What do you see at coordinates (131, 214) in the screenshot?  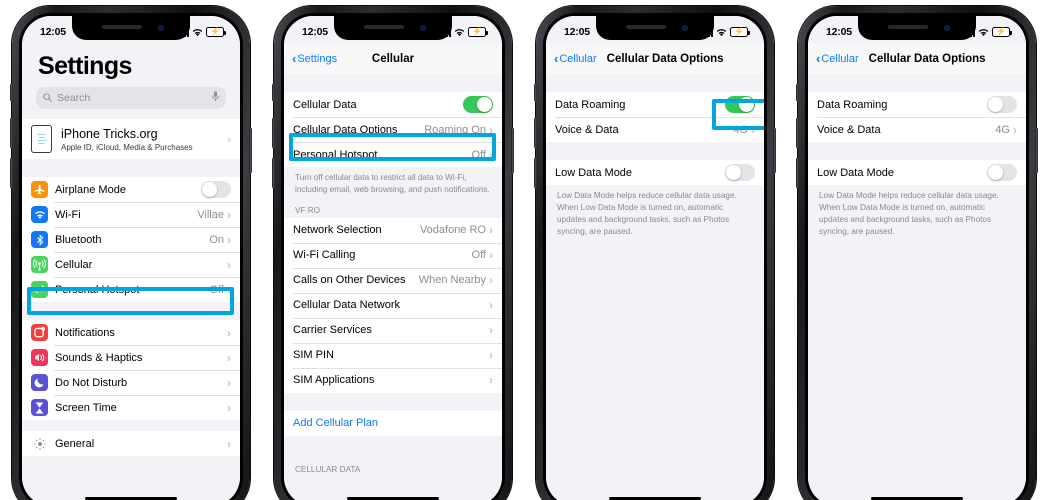 I see `list-item-wi-fi: Wi-Fi Villae ›` at bounding box center [131, 214].